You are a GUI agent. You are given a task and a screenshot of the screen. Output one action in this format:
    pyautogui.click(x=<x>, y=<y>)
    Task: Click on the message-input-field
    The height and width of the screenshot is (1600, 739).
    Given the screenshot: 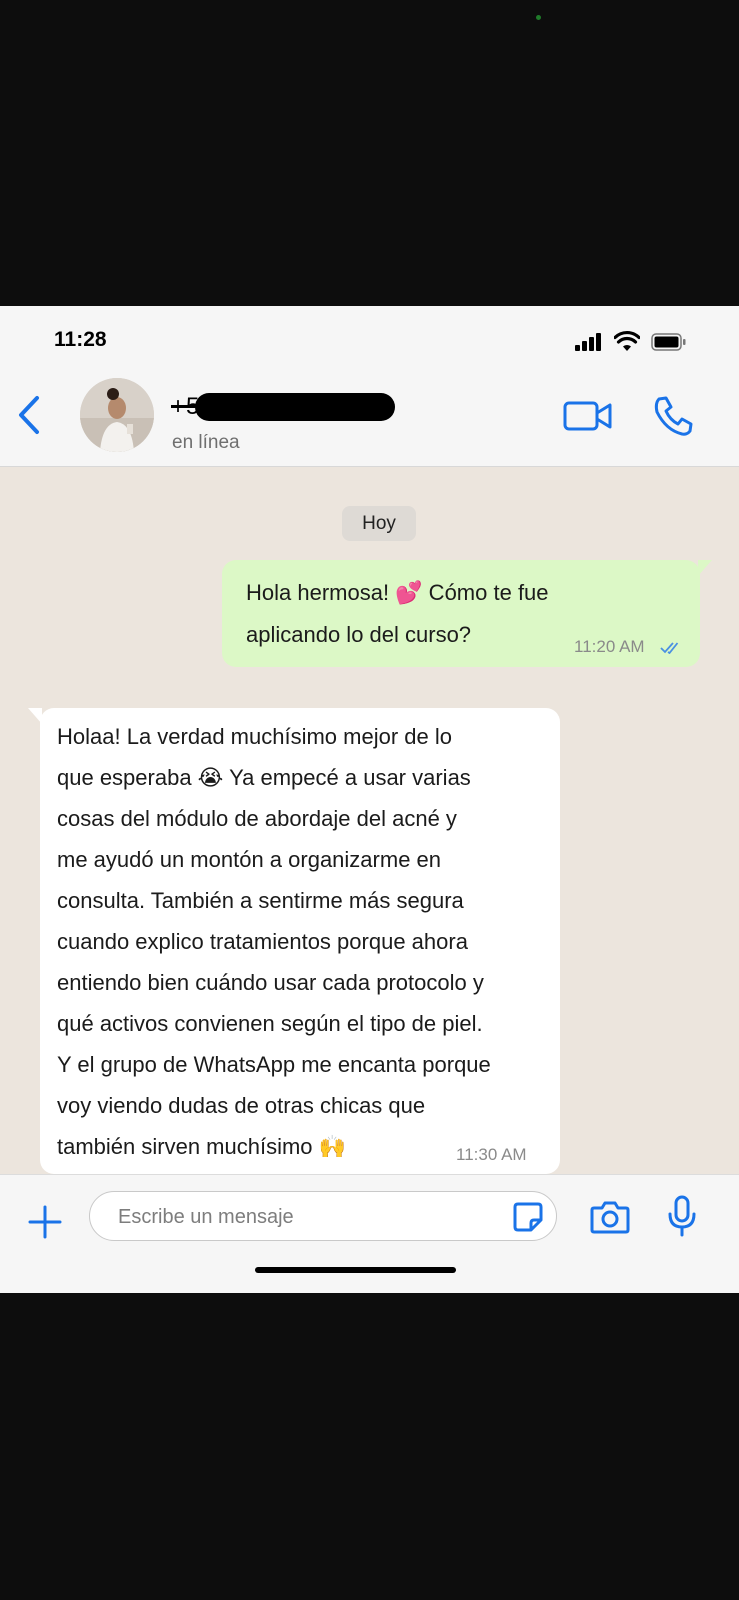 What is the action you would take?
    pyautogui.click(x=323, y=1216)
    